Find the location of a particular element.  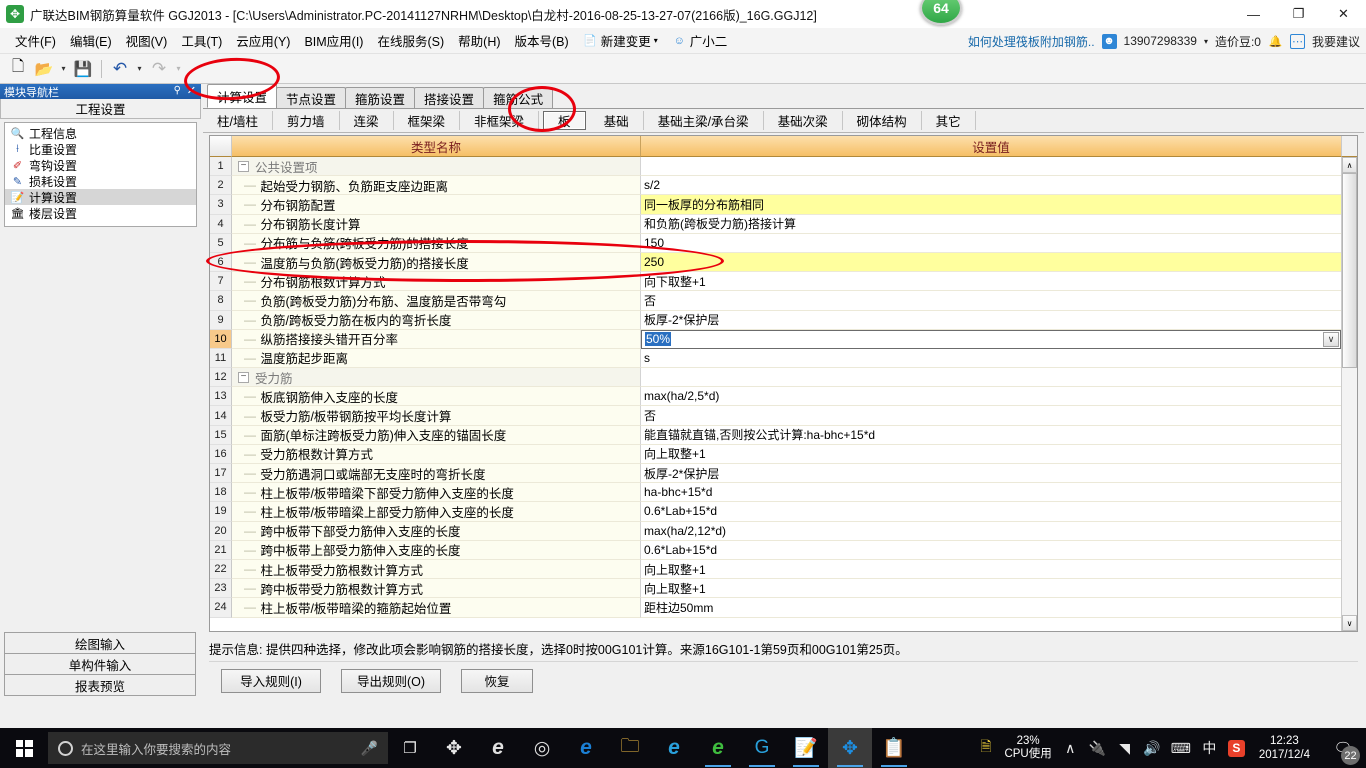

assistant-button: ☺ 广小二 is located at coordinates (700, 40).